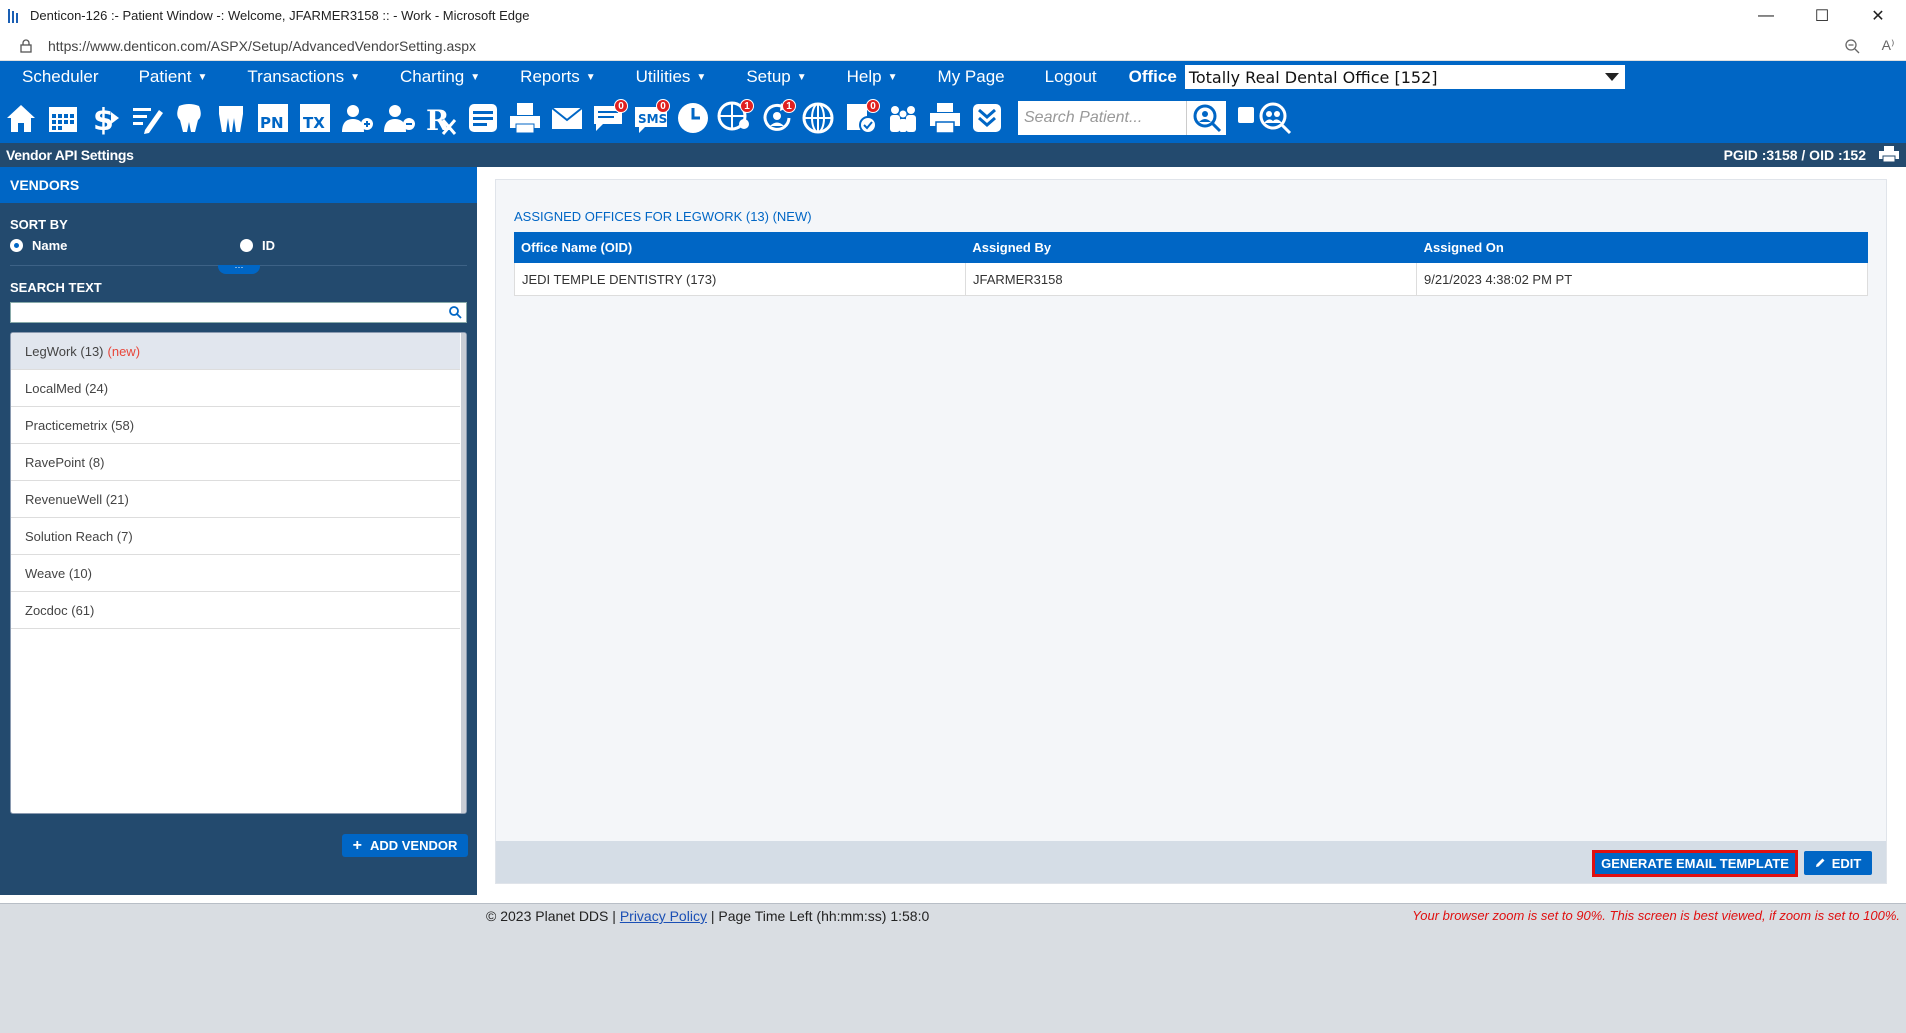 The width and height of the screenshot is (1906, 1033). I want to click on zoom-out-icon, so click(1852, 46).